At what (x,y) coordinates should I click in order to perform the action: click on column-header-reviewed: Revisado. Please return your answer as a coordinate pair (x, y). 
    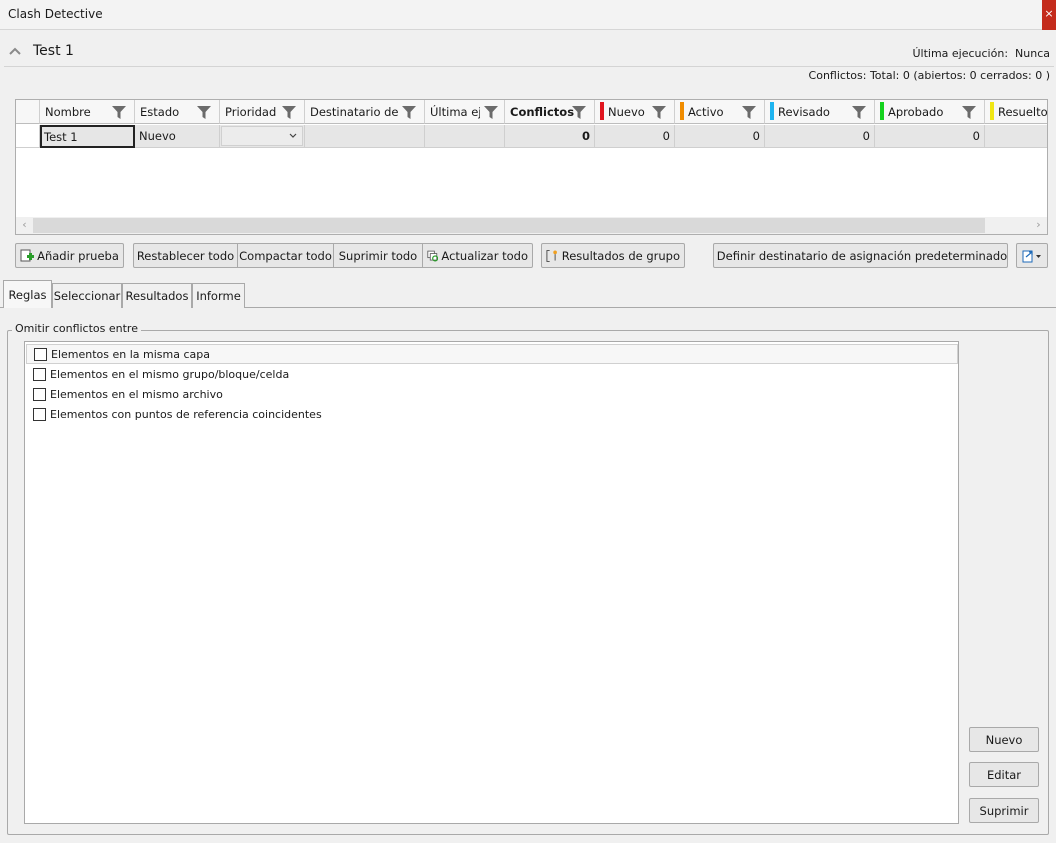
    Looking at the image, I should click on (820, 112).